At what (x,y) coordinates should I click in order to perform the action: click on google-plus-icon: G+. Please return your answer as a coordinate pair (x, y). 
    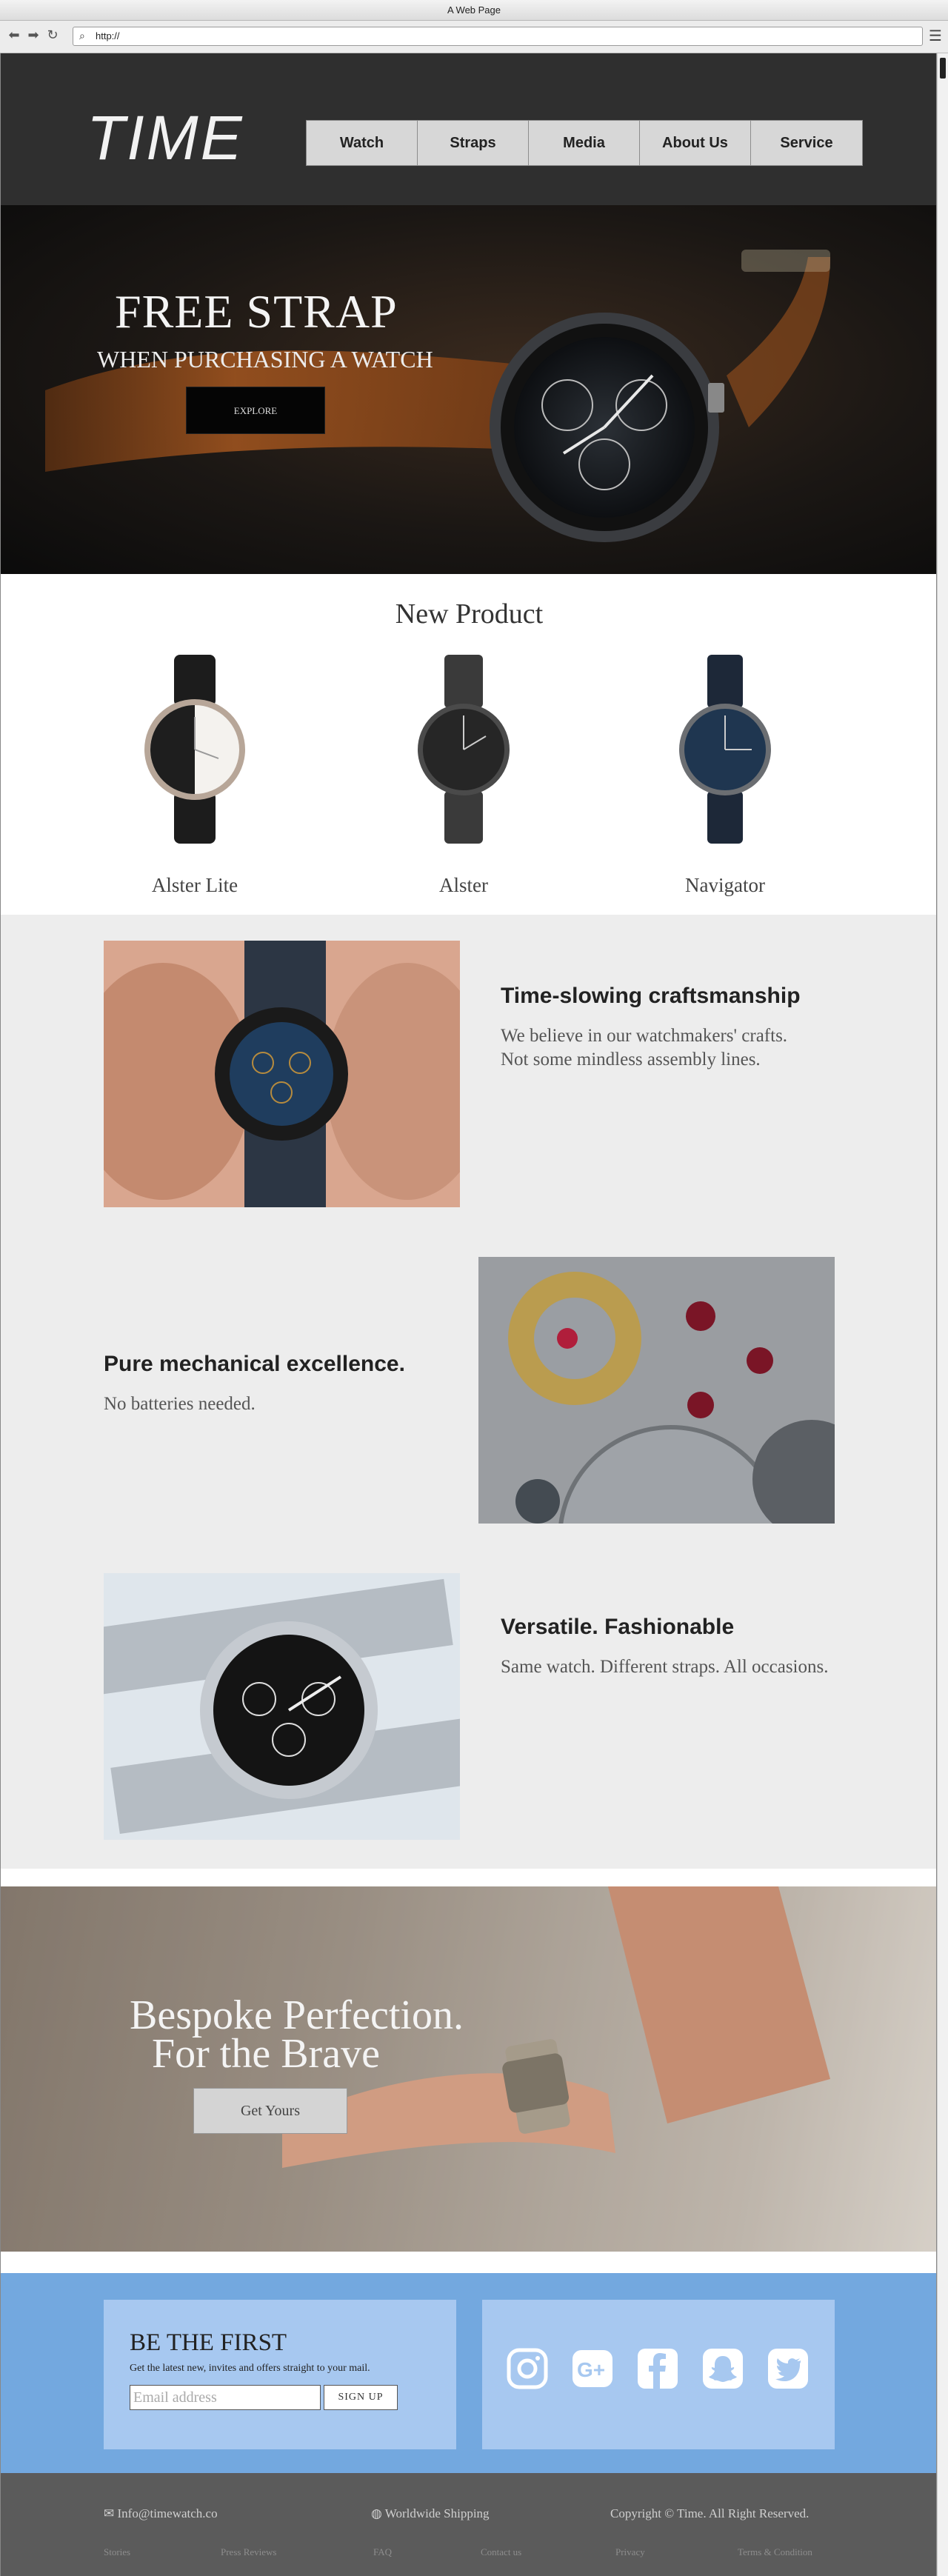
    Looking at the image, I should click on (592, 2368).